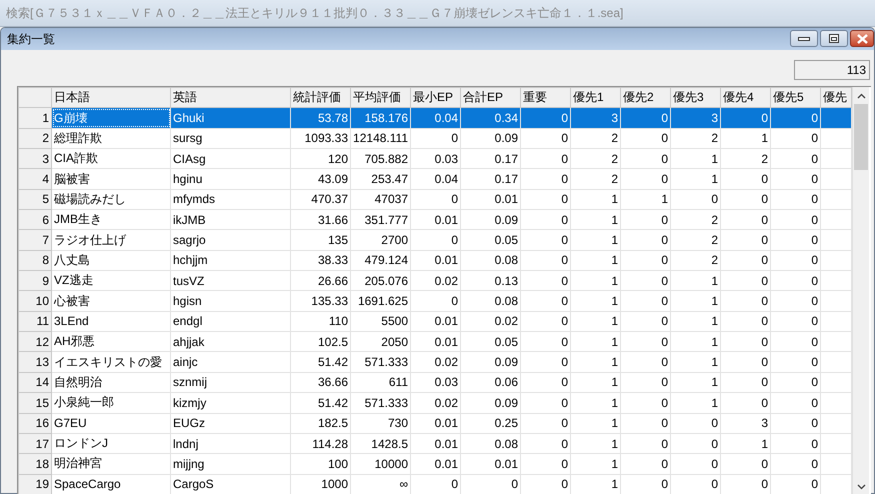  Describe the element at coordinates (435, 280) in the screenshot. I see `table-row: 9 VZ逃走 tusVZ 26.66 205.076 0.02 0.13 0 1 0 1 0 0` at that location.